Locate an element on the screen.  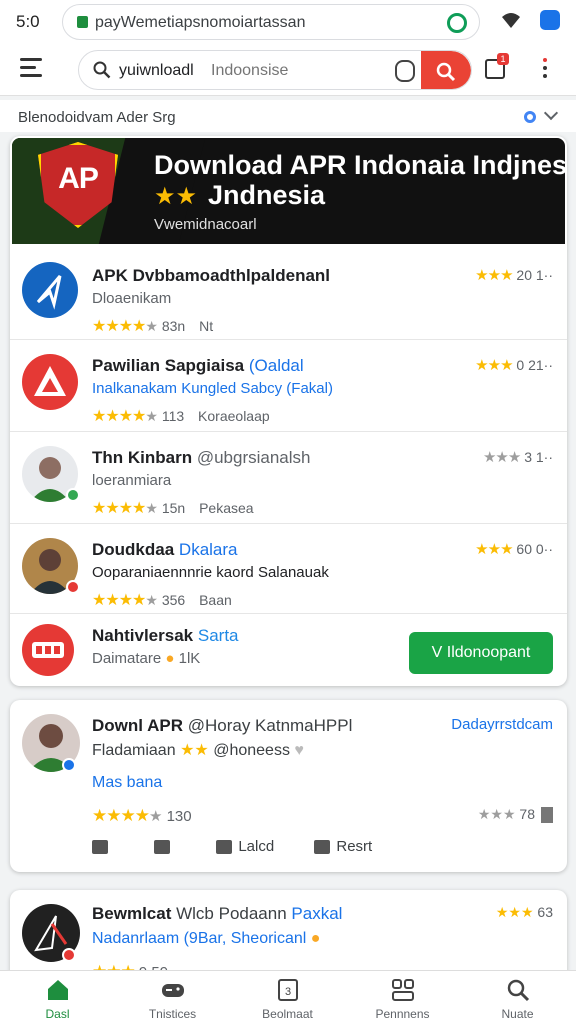
nav-search: Nuate is located at coordinates (517, 997).